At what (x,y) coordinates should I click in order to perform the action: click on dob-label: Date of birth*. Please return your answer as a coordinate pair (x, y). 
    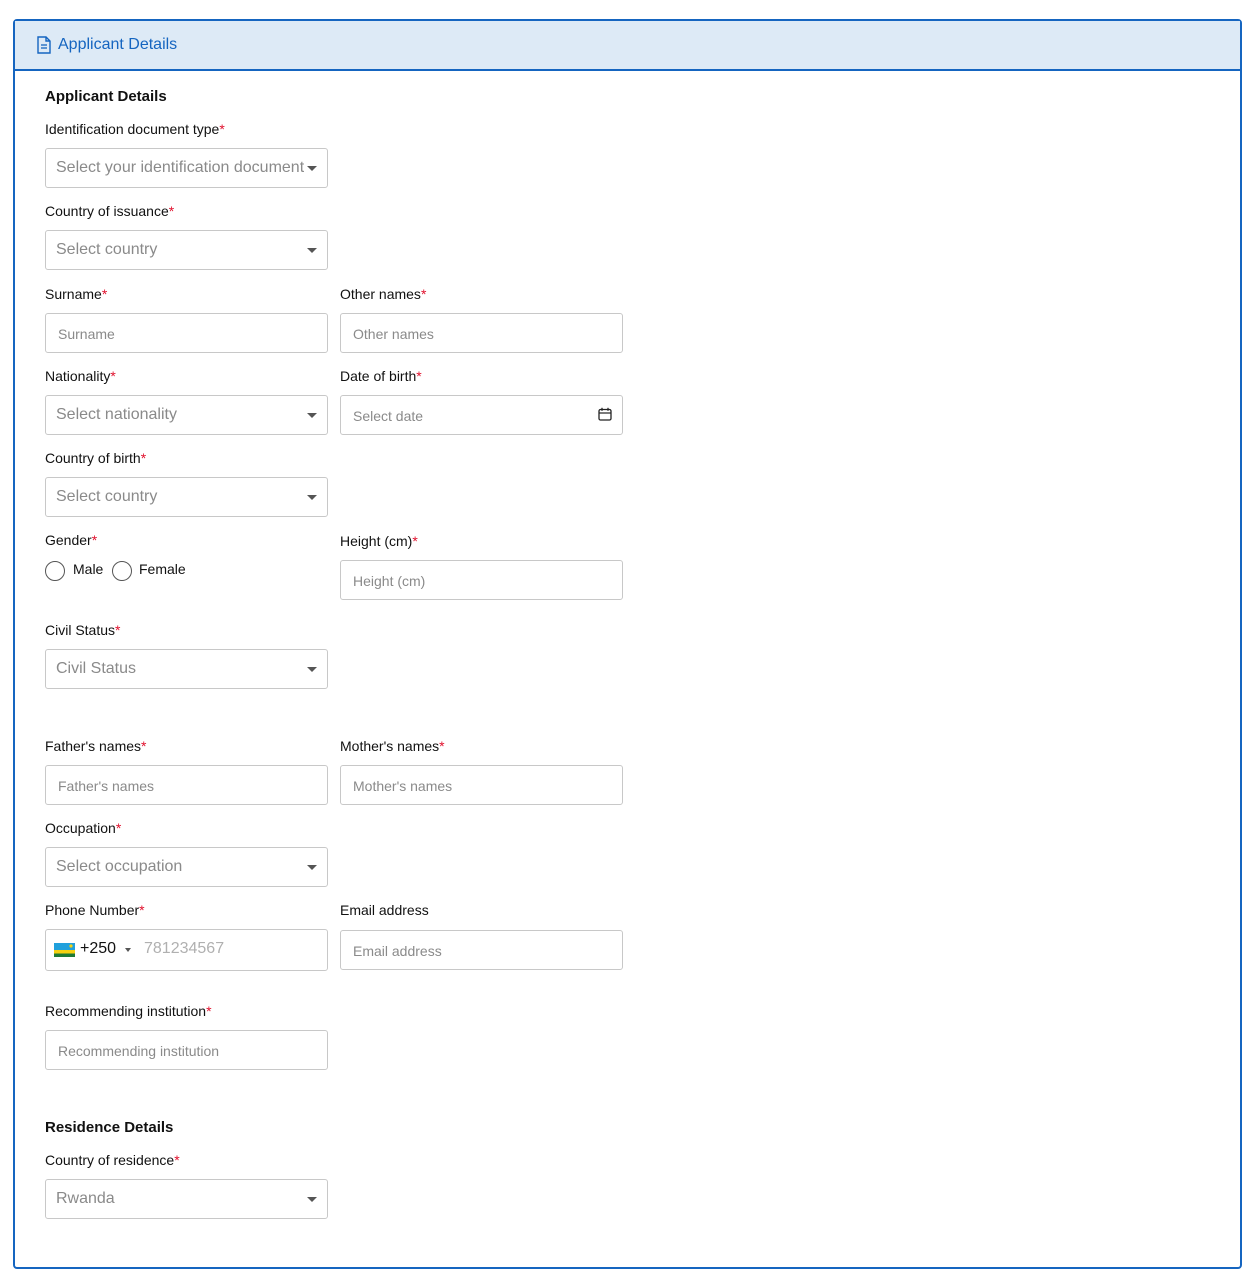
    Looking at the image, I should click on (381, 376).